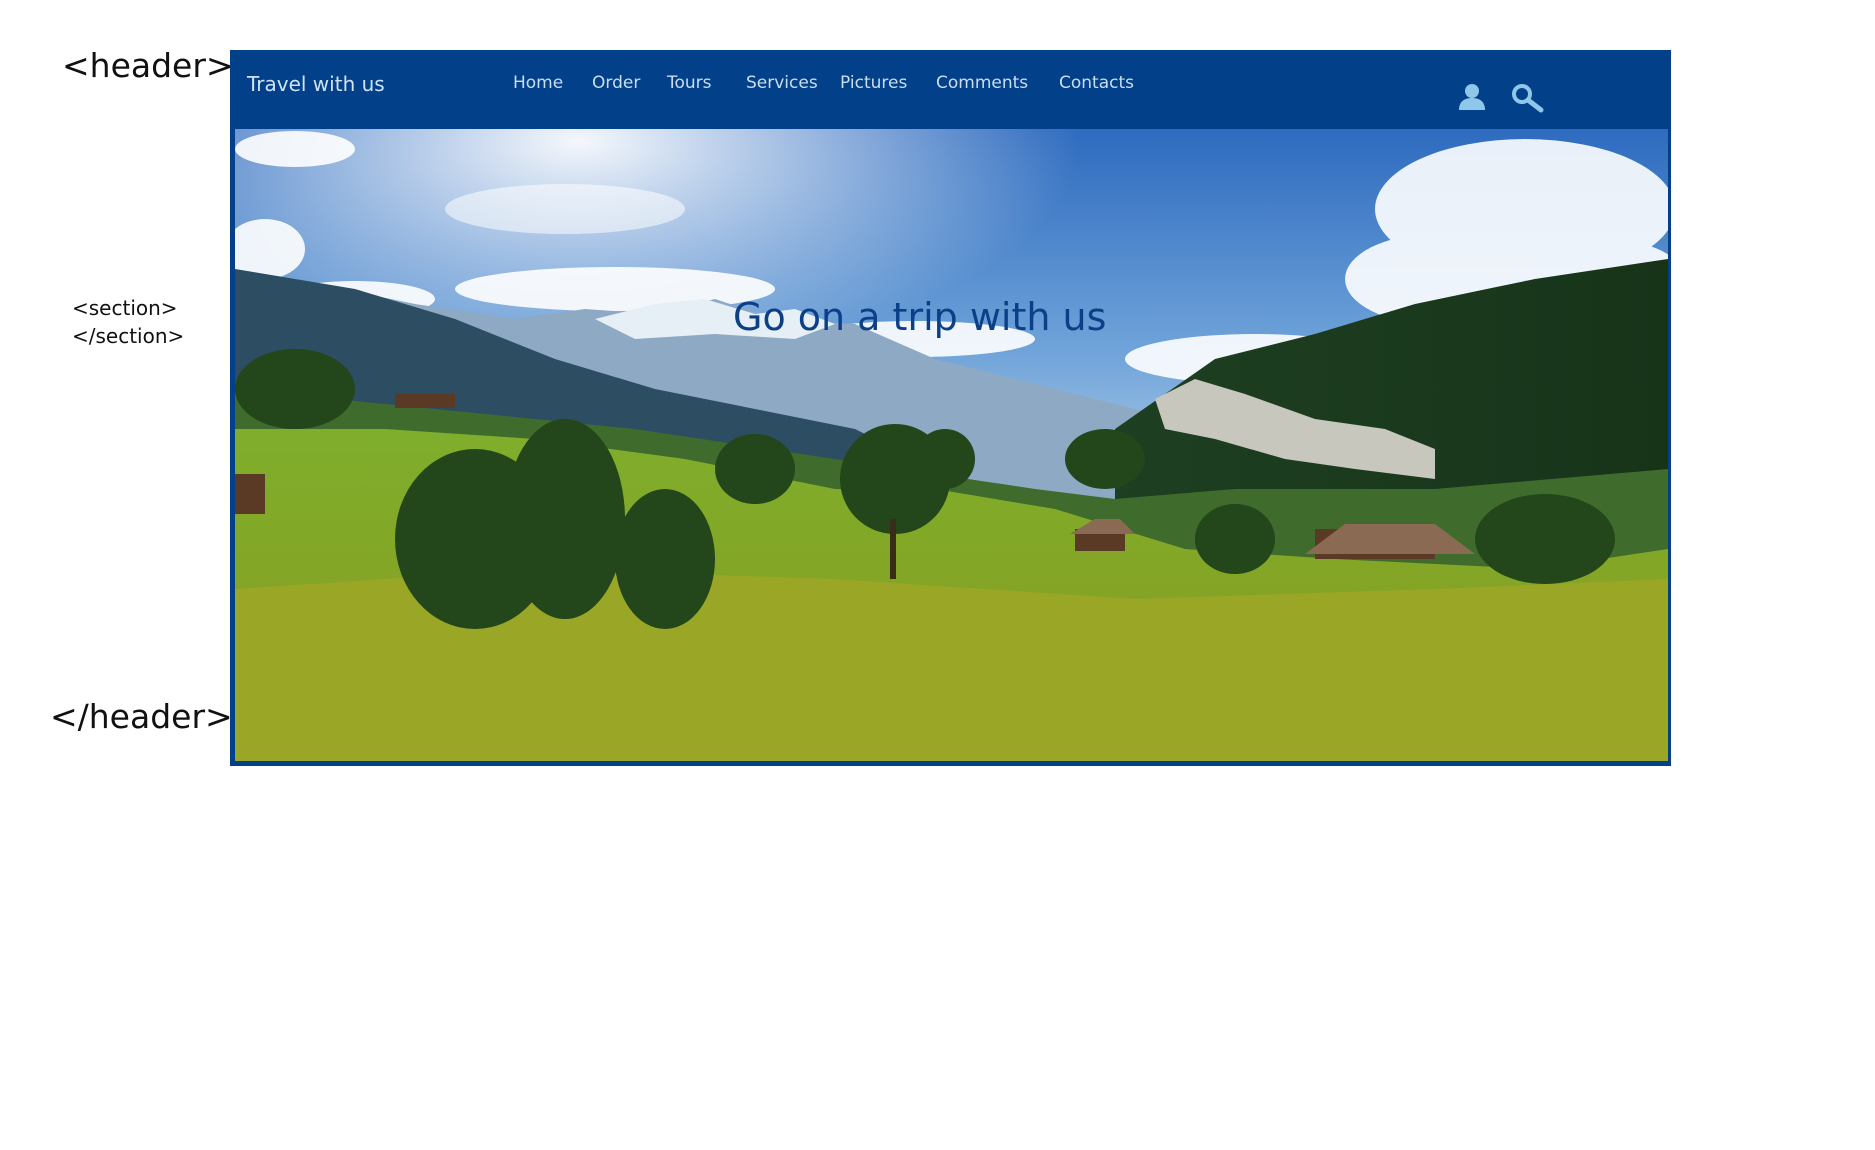 The width and height of the screenshot is (1875, 1150). What do you see at coordinates (982, 83) in the screenshot?
I see `nav-item-comments: Comments` at bounding box center [982, 83].